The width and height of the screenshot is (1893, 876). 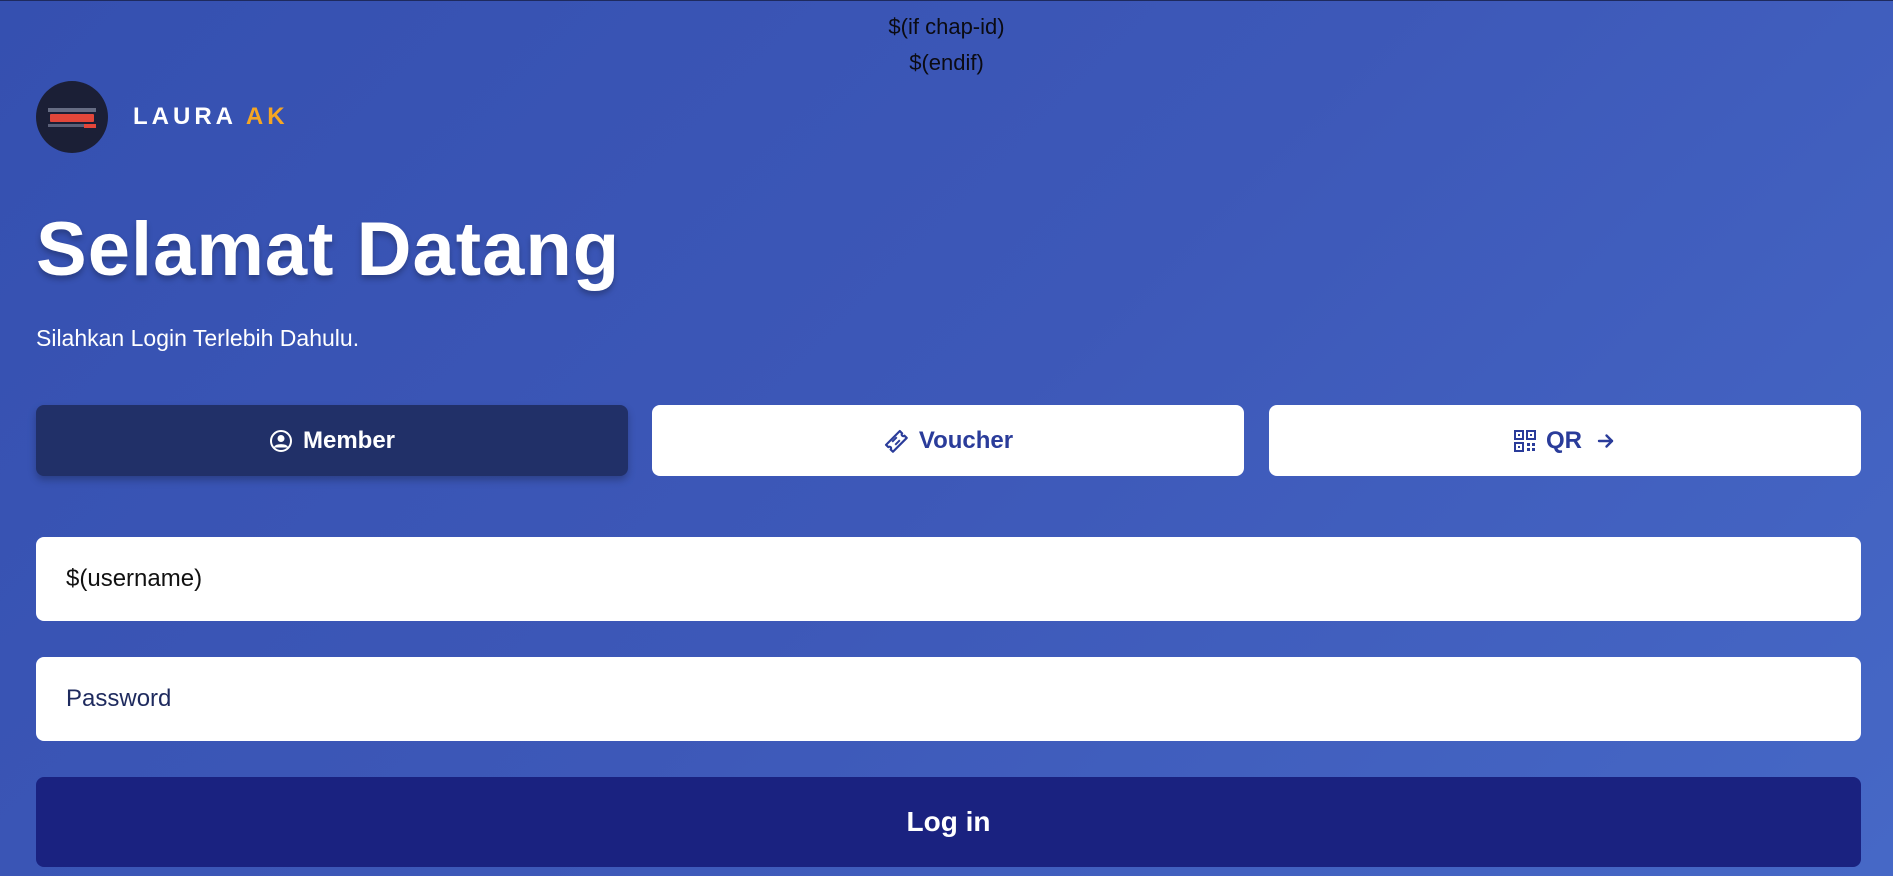 I want to click on password-input, so click(x=948, y=699).